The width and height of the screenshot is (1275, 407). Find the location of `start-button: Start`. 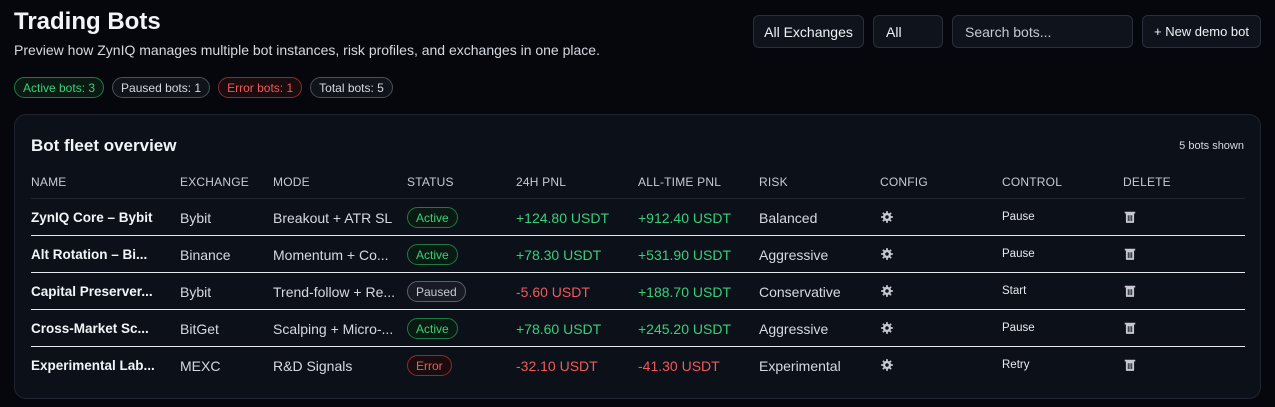

start-button: Start is located at coordinates (1014, 291).